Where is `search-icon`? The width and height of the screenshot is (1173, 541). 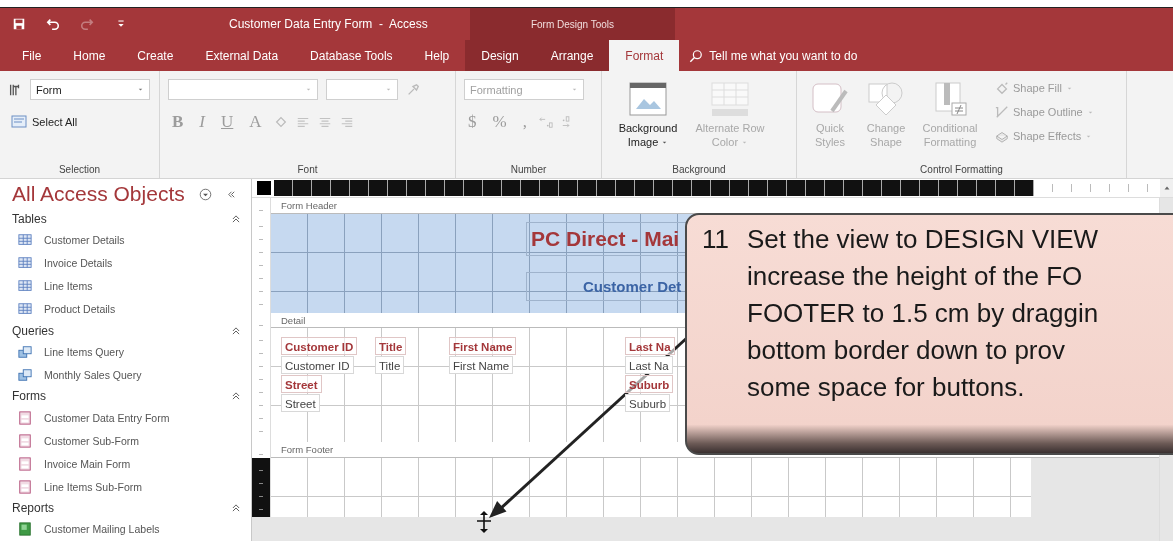
search-icon is located at coordinates (696, 55).